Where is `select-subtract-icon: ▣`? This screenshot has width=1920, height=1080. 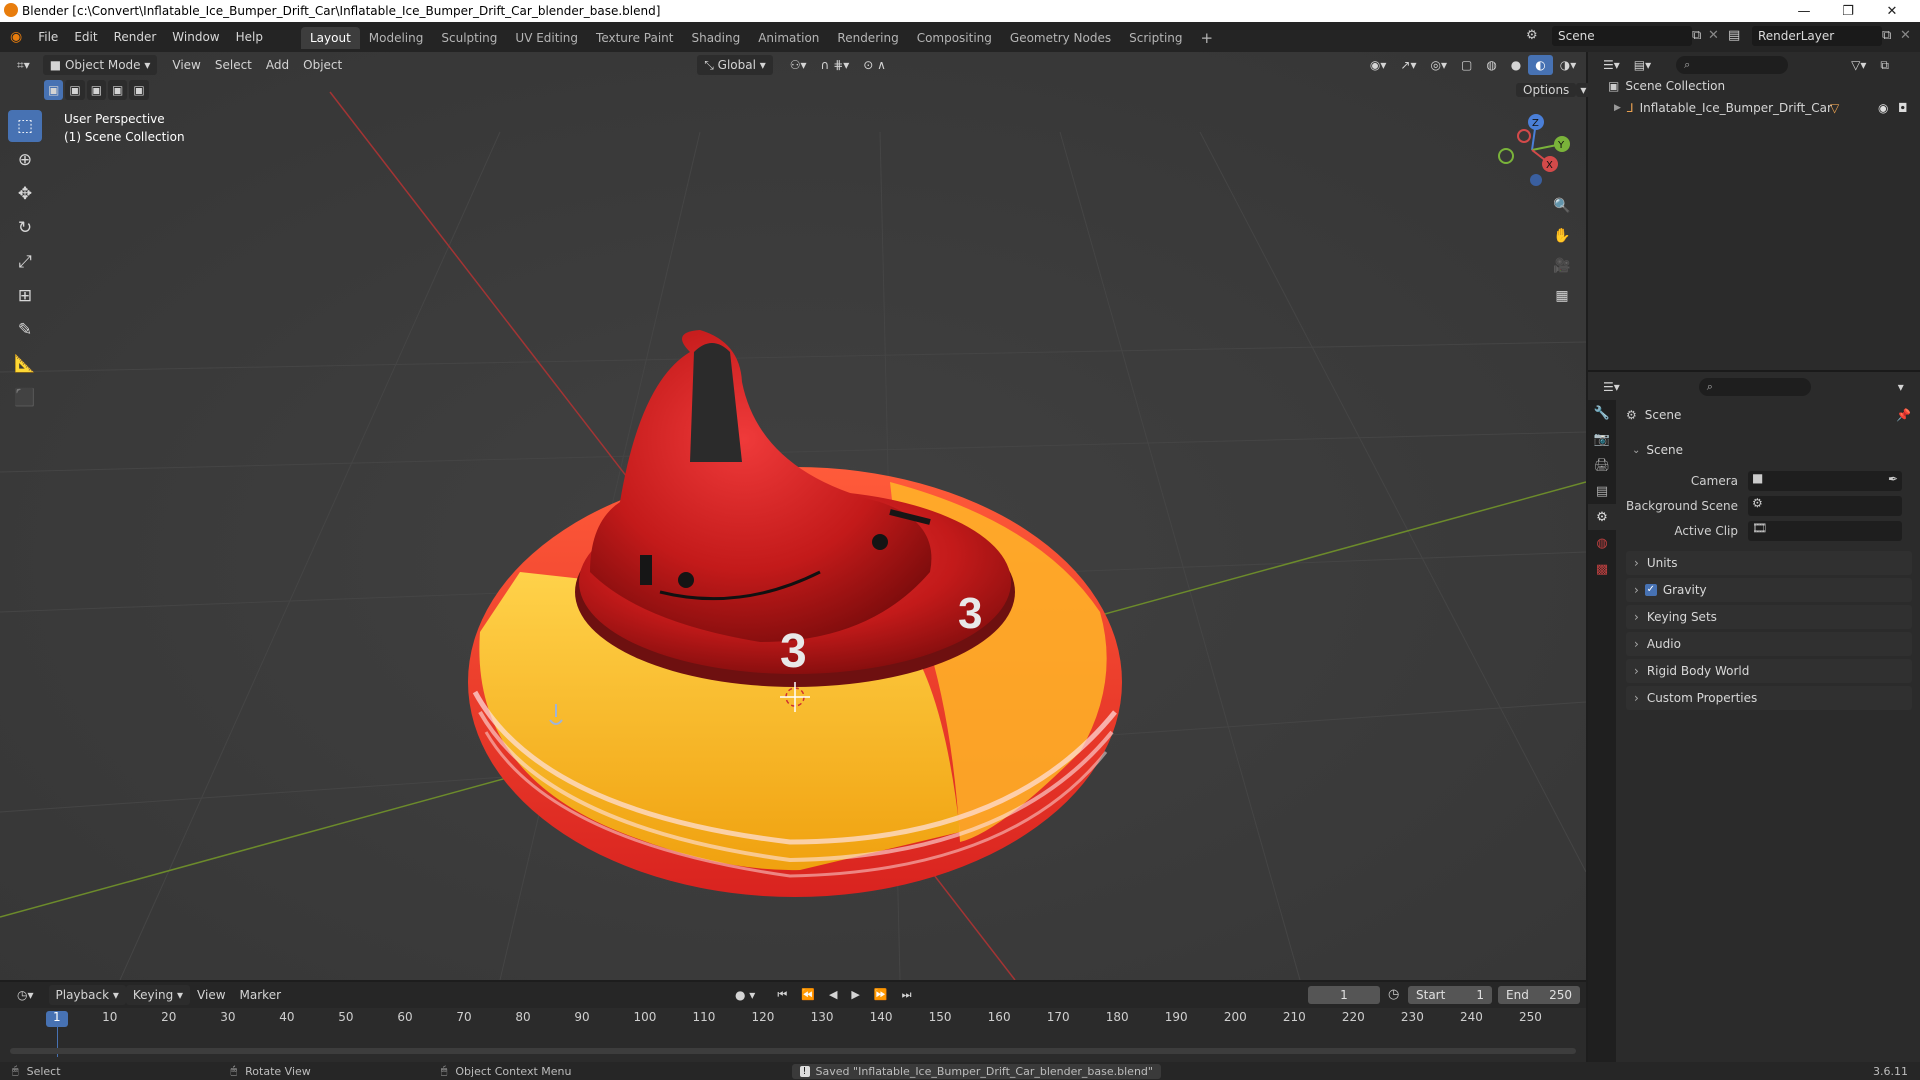
select-subtract-icon: ▣ is located at coordinates (96, 90).